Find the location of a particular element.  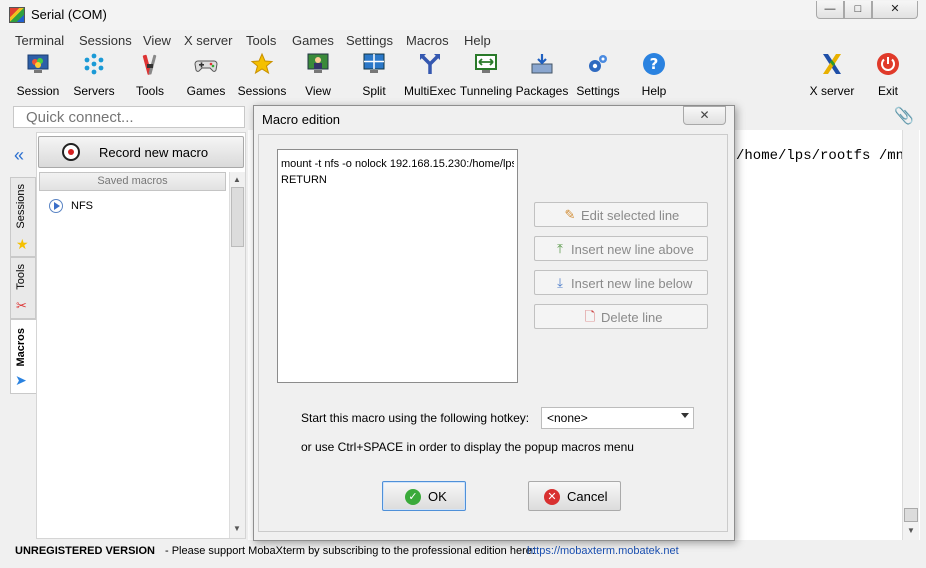

ok-button: ✓ OK is located at coordinates (424, 496).